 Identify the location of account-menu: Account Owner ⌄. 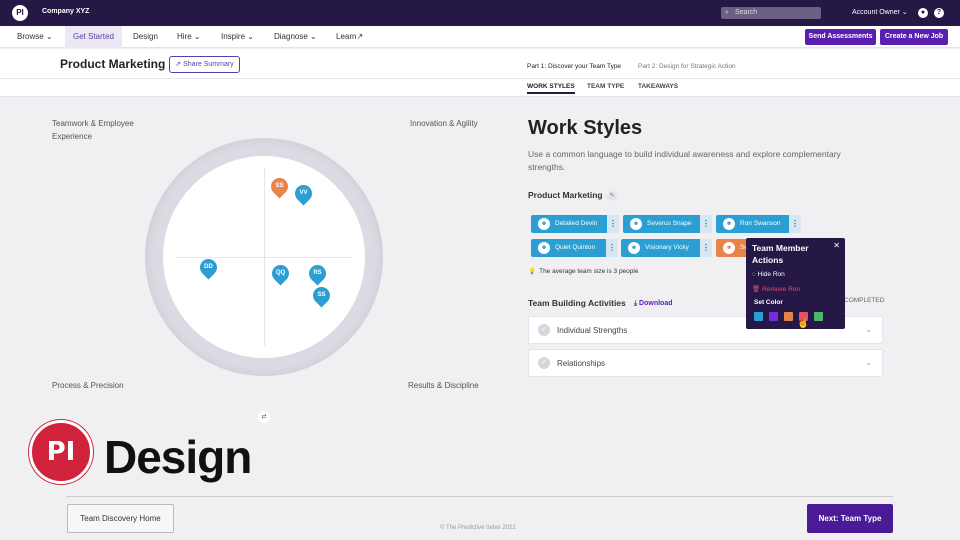
(880, 12).